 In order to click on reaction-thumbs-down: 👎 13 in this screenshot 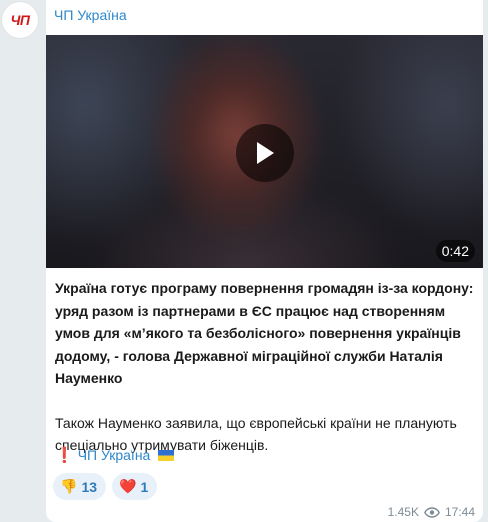, I will do `click(80, 486)`.